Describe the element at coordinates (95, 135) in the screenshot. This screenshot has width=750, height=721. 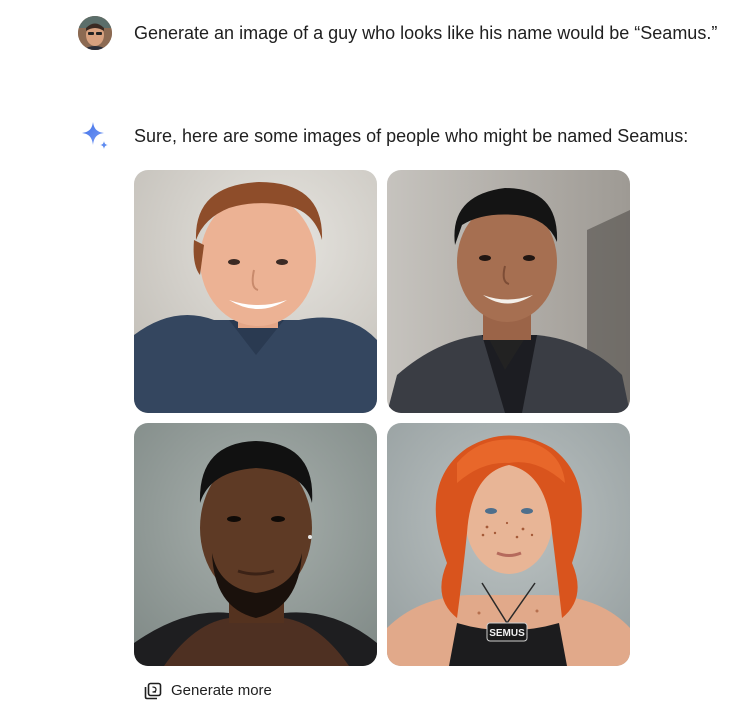
I see `gemini-sparkle-icon` at that location.